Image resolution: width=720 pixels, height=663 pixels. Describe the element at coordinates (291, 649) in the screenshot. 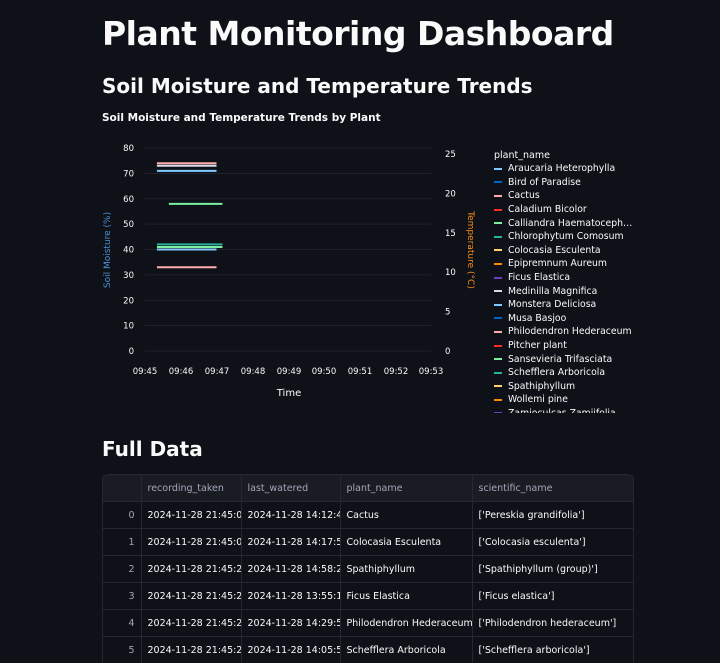

I see `table-cell: 2024-11-28 14:05:58` at that location.